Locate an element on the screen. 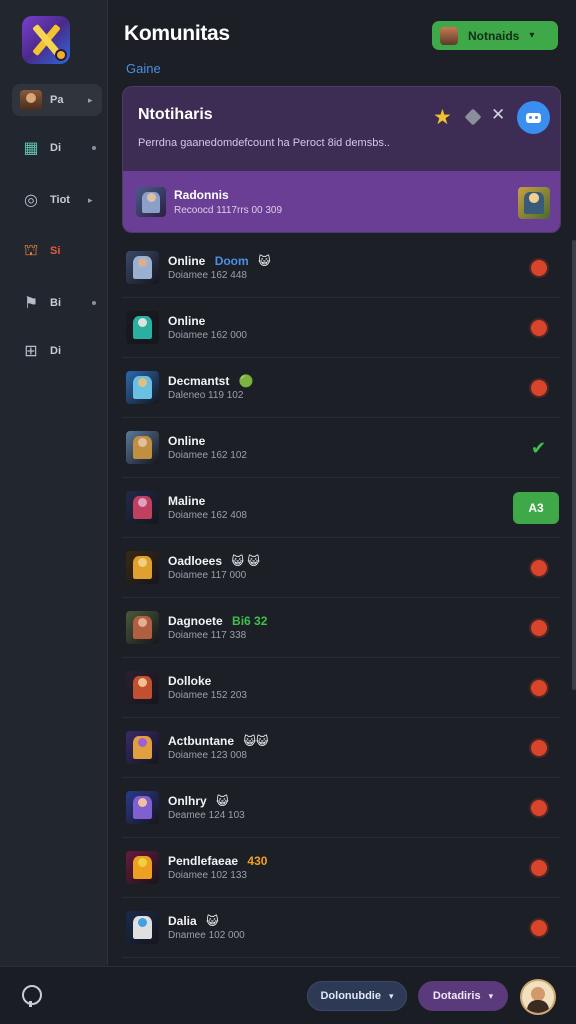 This screenshot has width=576, height=1024. sidebar-item-controller: ⊞ Di is located at coordinates (57, 351).